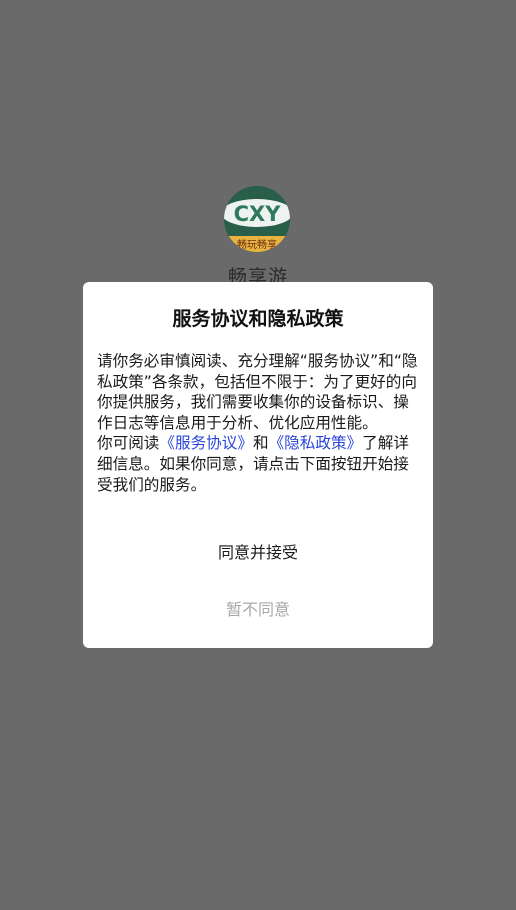 The width and height of the screenshot is (516, 910). I want to click on body-text-prefix: 你可阅读, so click(128, 443).